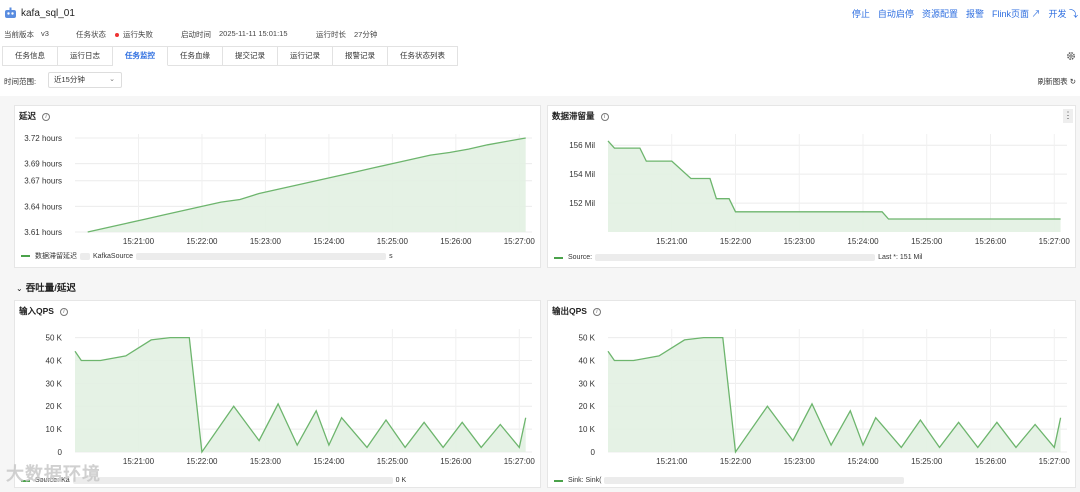 This screenshot has width=1080, height=492. I want to click on duration-label: 运行时长, so click(331, 34).